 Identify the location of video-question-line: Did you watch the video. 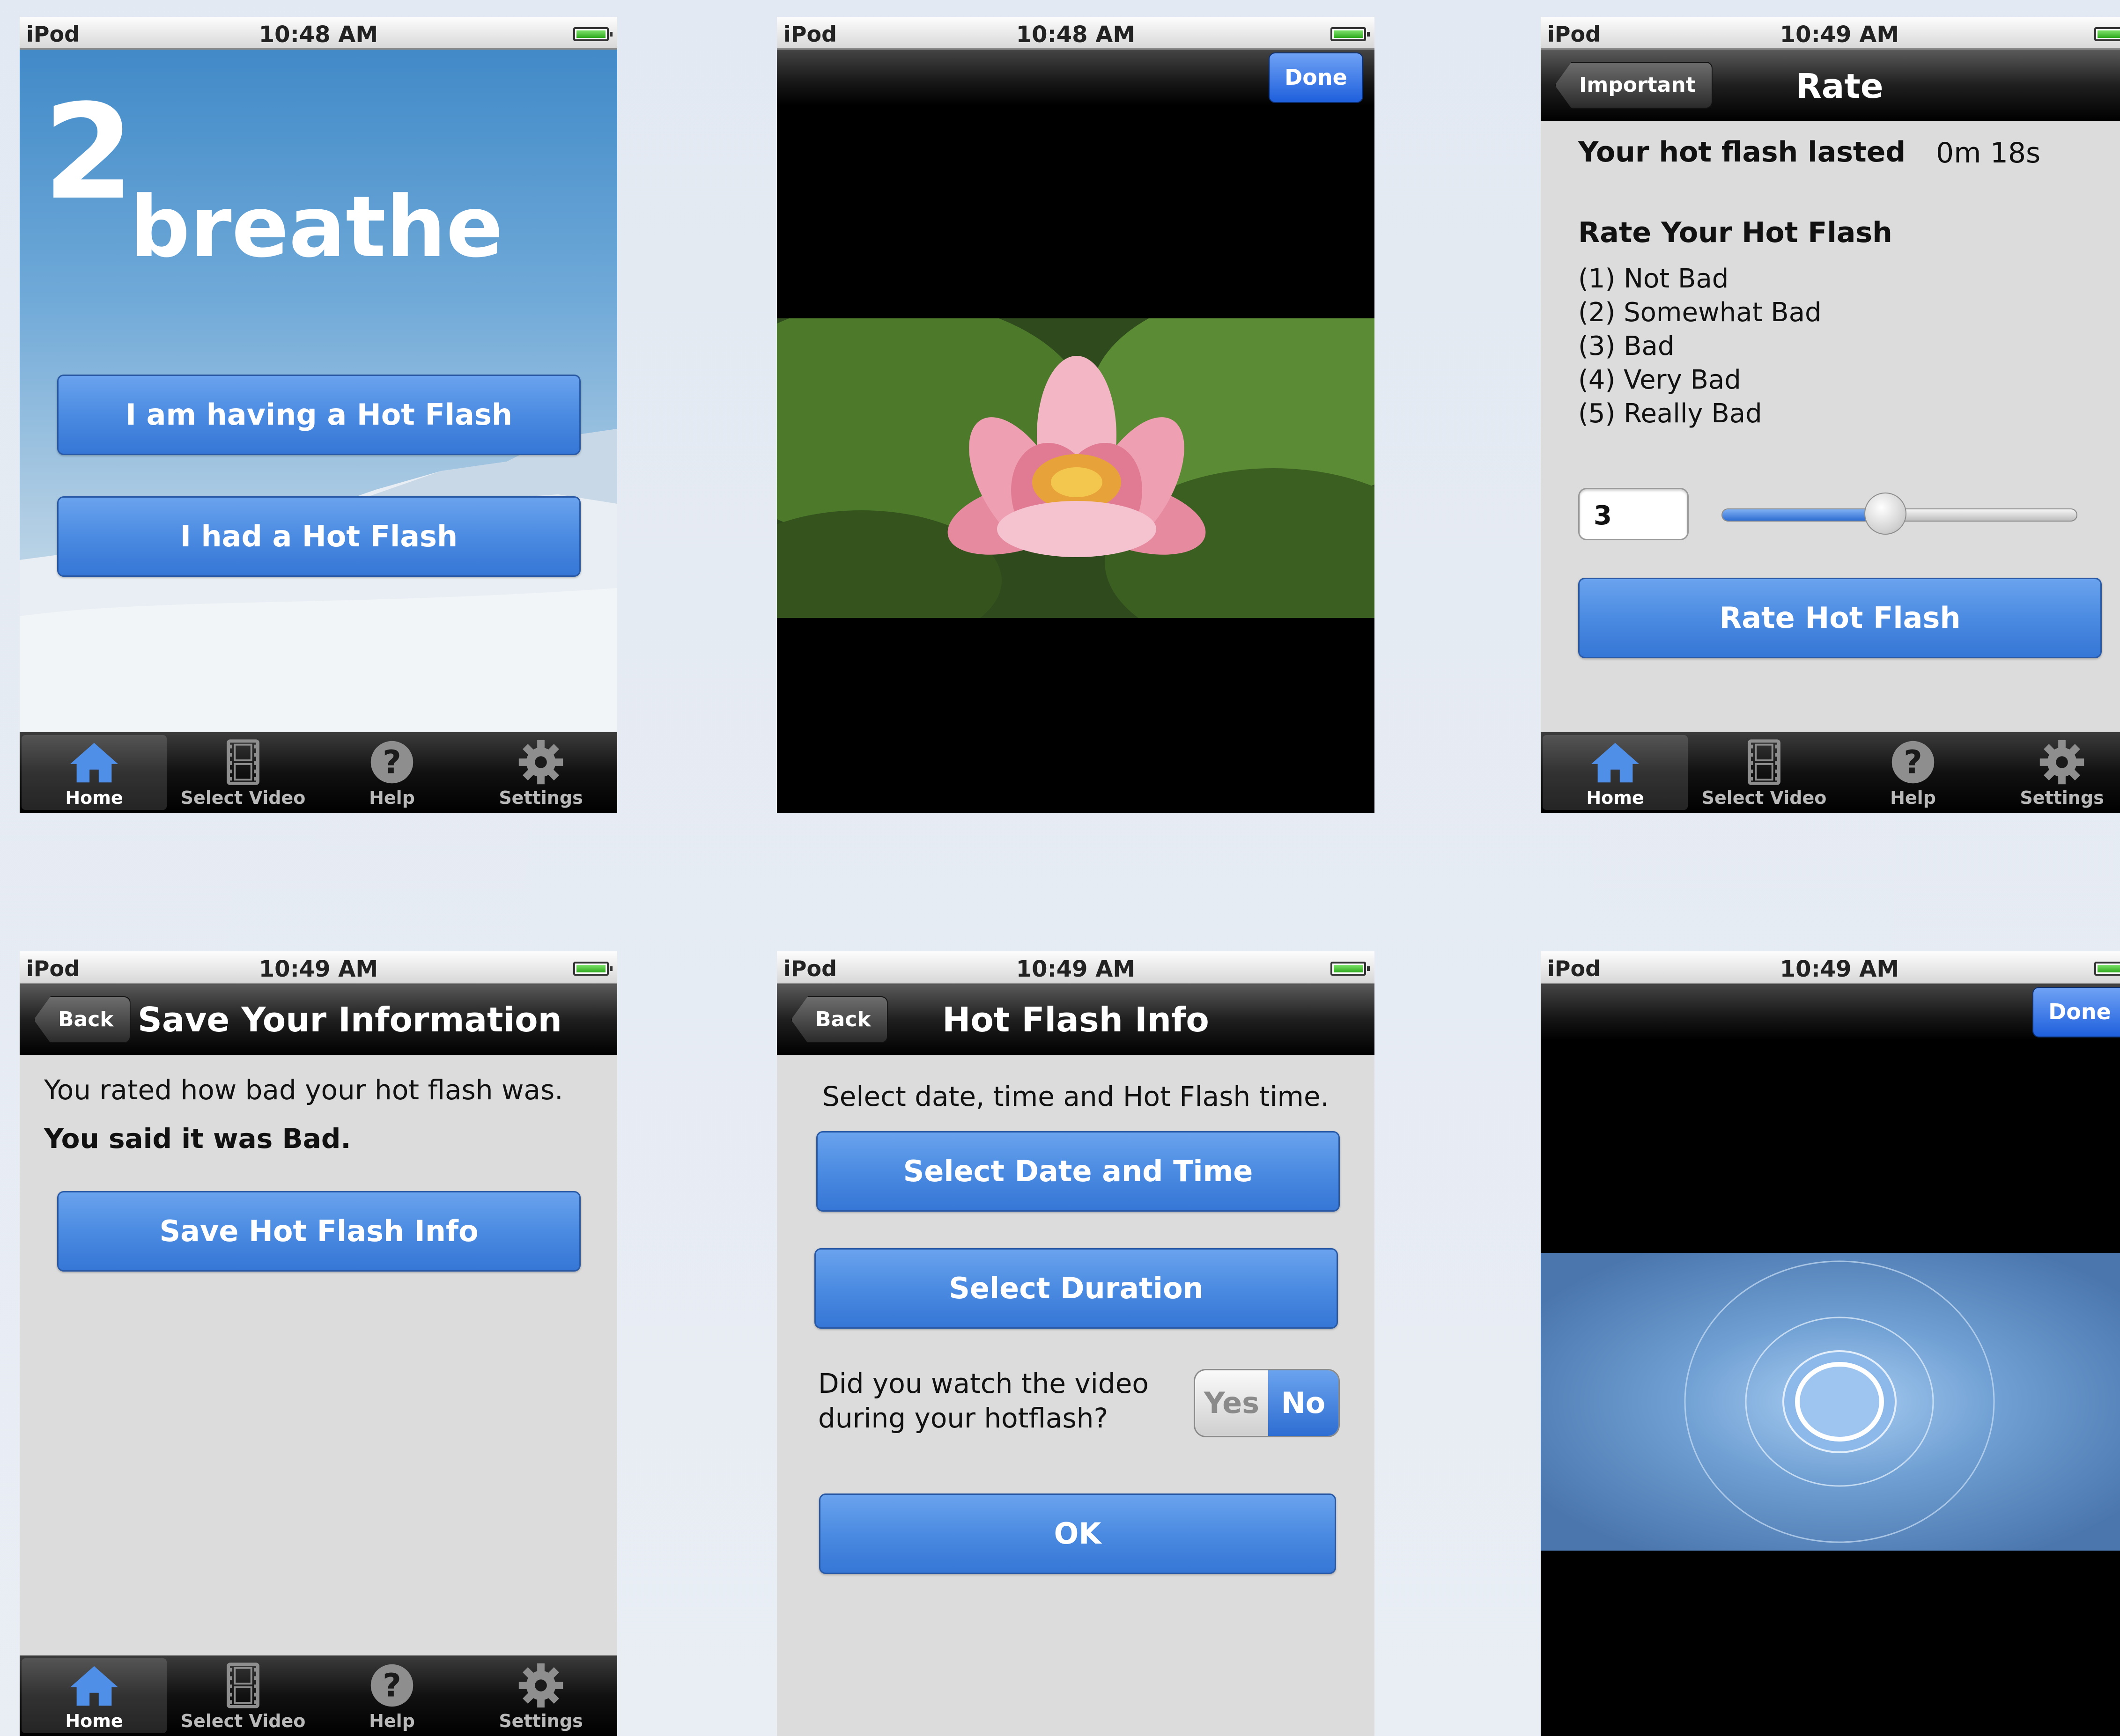
(984, 1383).